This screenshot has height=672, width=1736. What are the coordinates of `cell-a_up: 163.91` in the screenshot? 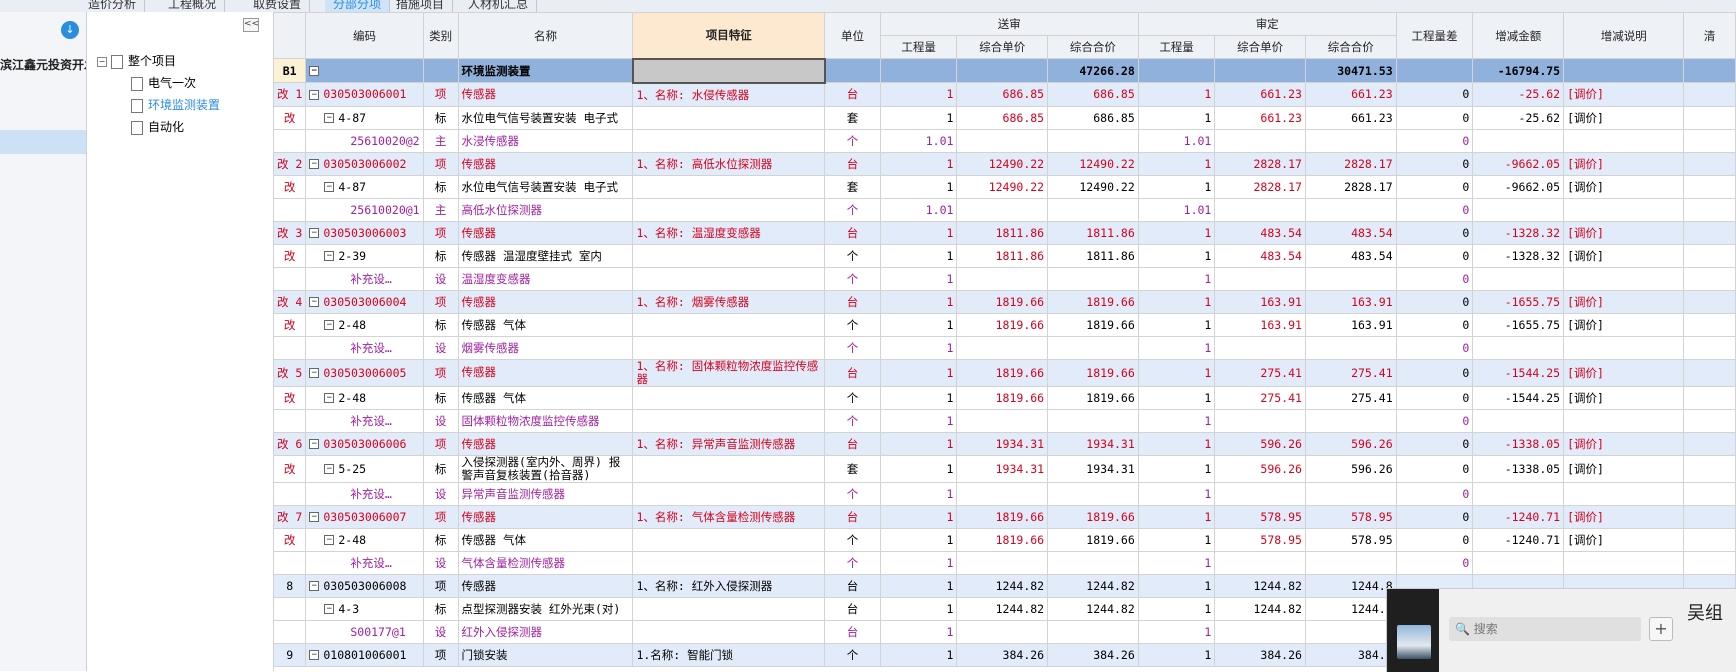 It's located at (1260, 301).